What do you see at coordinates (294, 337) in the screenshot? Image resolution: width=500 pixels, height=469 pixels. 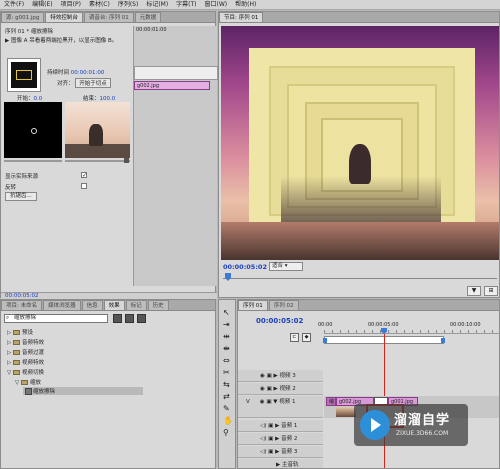 I see `snap-button: ⊏` at bounding box center [294, 337].